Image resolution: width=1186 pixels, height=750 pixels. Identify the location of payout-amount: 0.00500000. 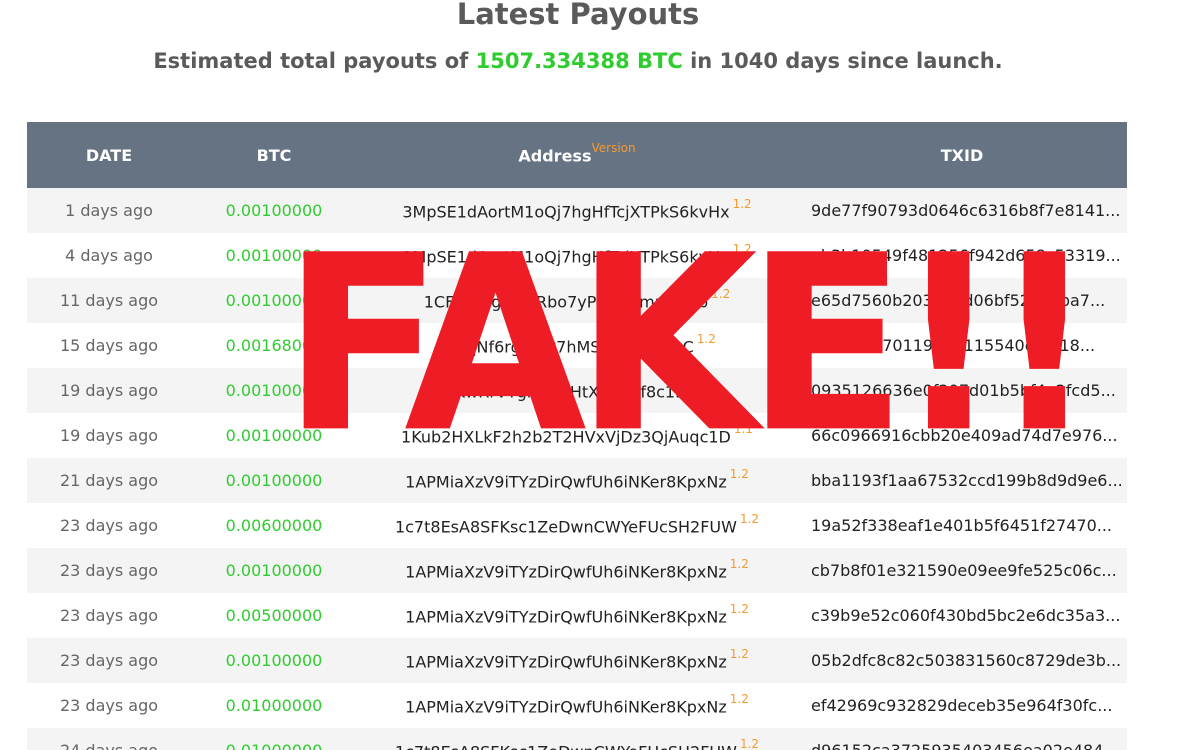
(274, 615).